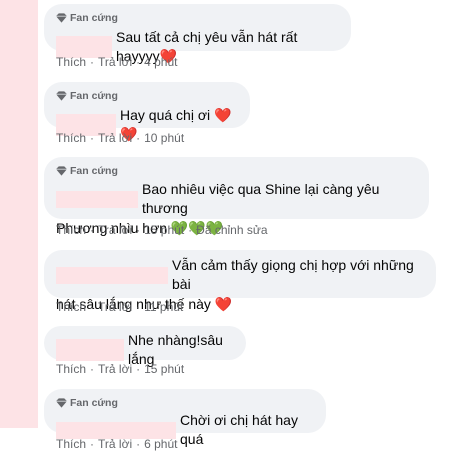 The width and height of the screenshot is (469, 458). I want to click on comment-actions: Thích · Trả lời · 10 phút, so click(120, 138).